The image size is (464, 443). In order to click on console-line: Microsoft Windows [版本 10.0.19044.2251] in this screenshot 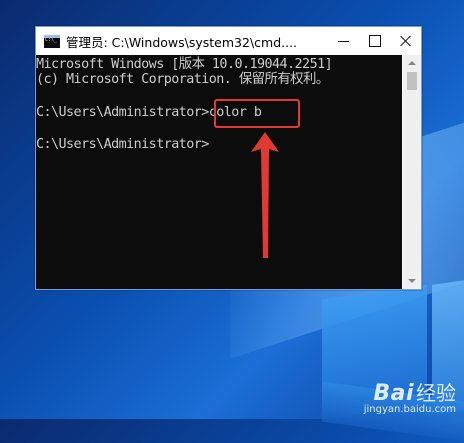, I will do `click(184, 64)`.